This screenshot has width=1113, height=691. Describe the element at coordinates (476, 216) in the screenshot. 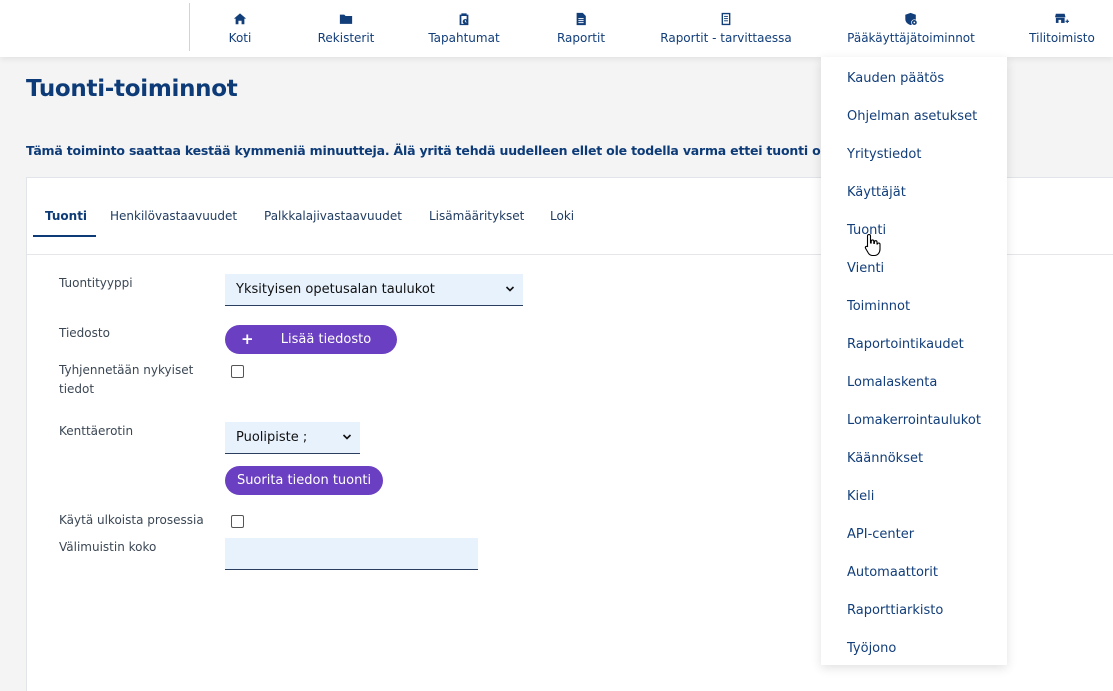

I see `tab-lisamaaritykset: Lisämääritykset` at that location.